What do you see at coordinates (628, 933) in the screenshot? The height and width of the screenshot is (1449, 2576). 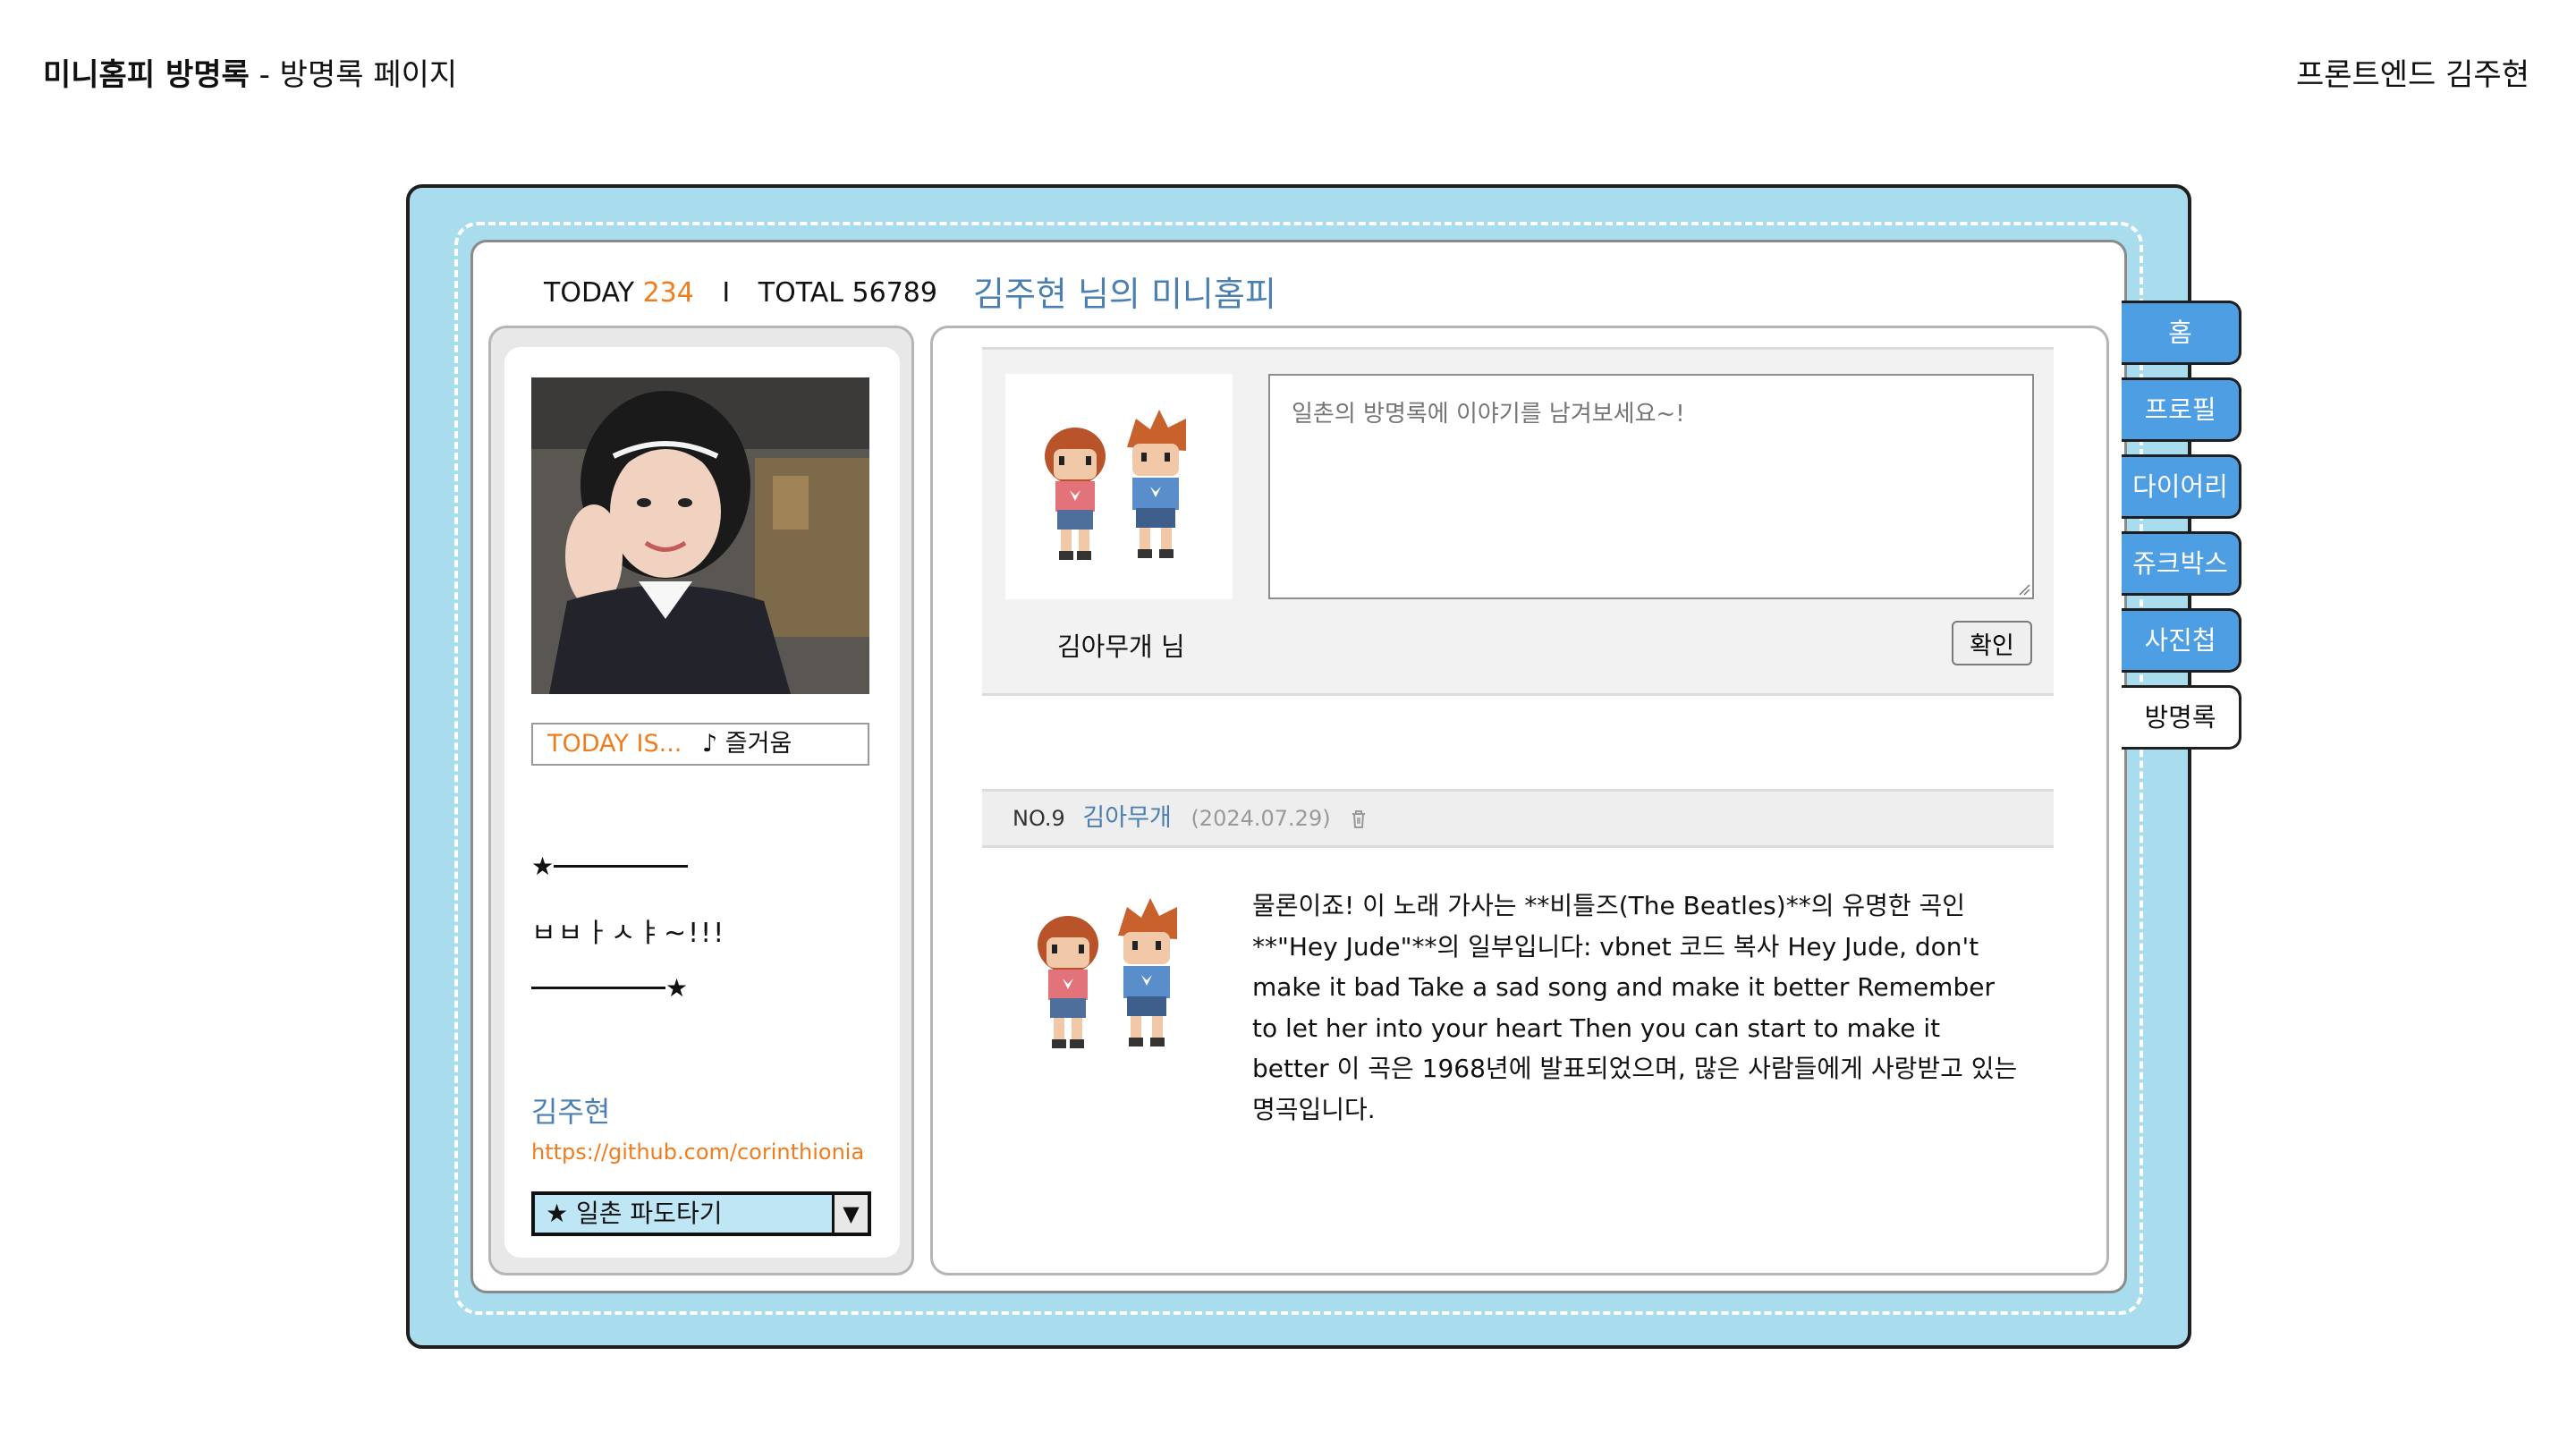 I see `status-message: ㅂㅂㅏㅅㅑ~!!!` at bounding box center [628, 933].